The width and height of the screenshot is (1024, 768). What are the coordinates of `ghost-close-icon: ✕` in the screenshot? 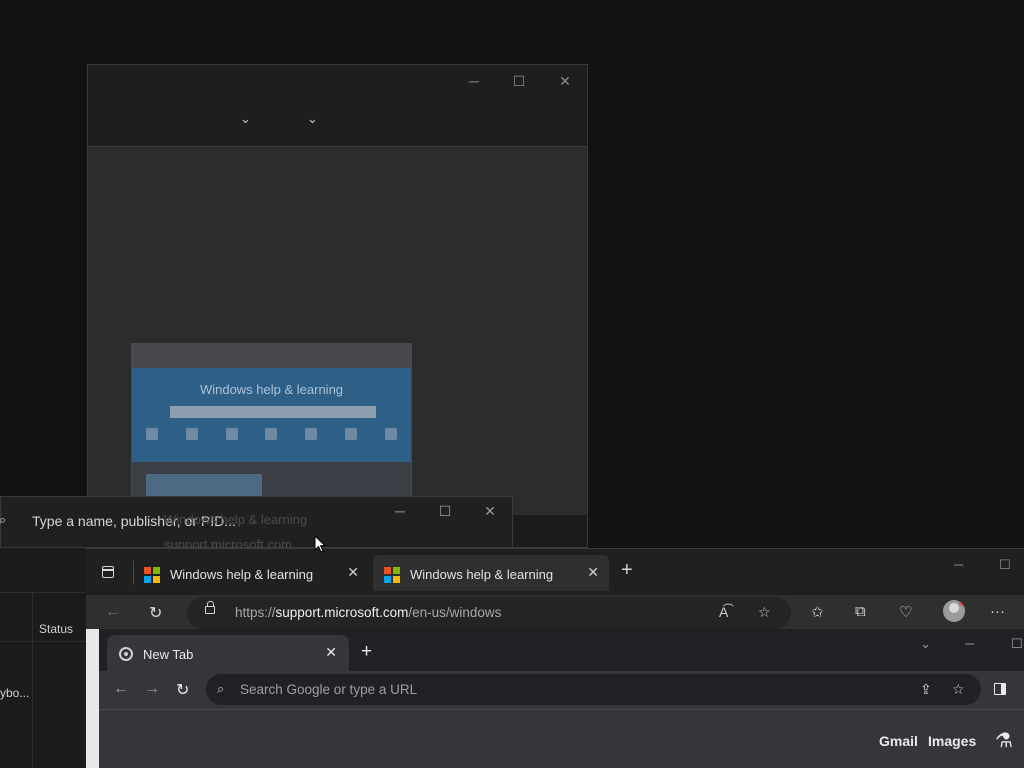 It's located at (565, 82).